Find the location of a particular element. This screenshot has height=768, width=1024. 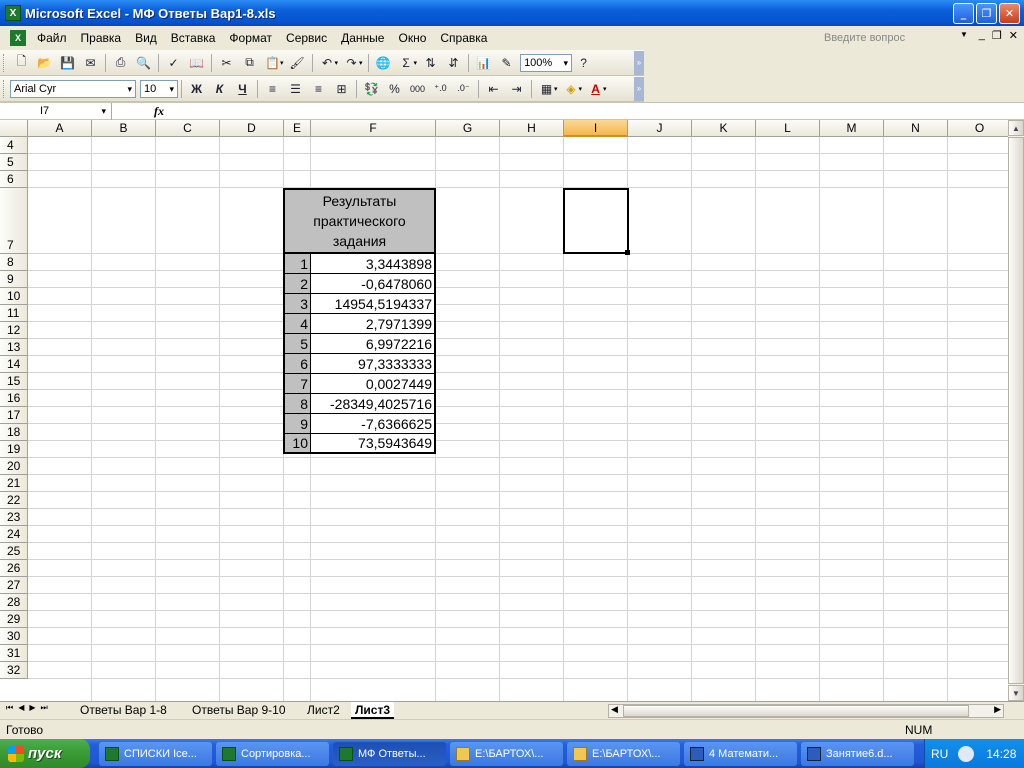

menu-tools: Сервис is located at coordinates (306, 38).